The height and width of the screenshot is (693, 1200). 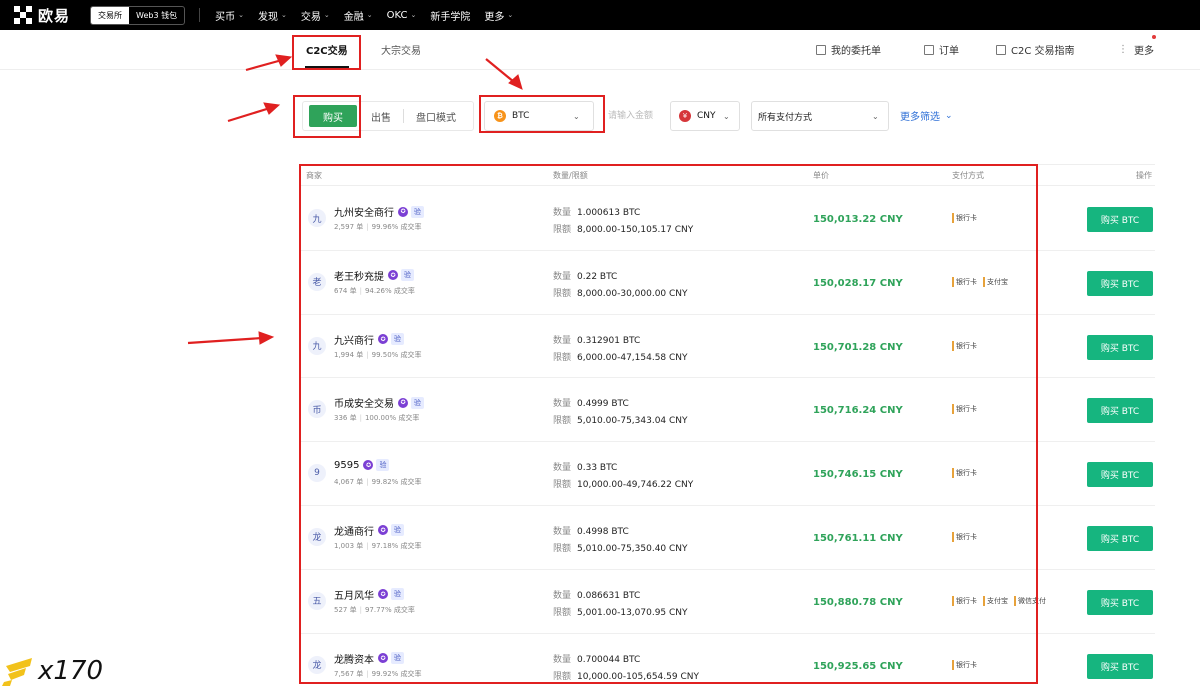 I want to click on completion-rate: 100.00% 成交率, so click(x=392, y=418).